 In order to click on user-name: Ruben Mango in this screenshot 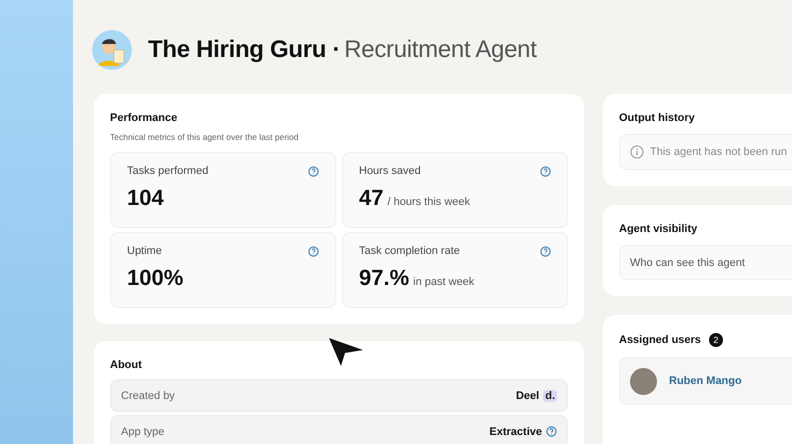, I will do `click(705, 381)`.